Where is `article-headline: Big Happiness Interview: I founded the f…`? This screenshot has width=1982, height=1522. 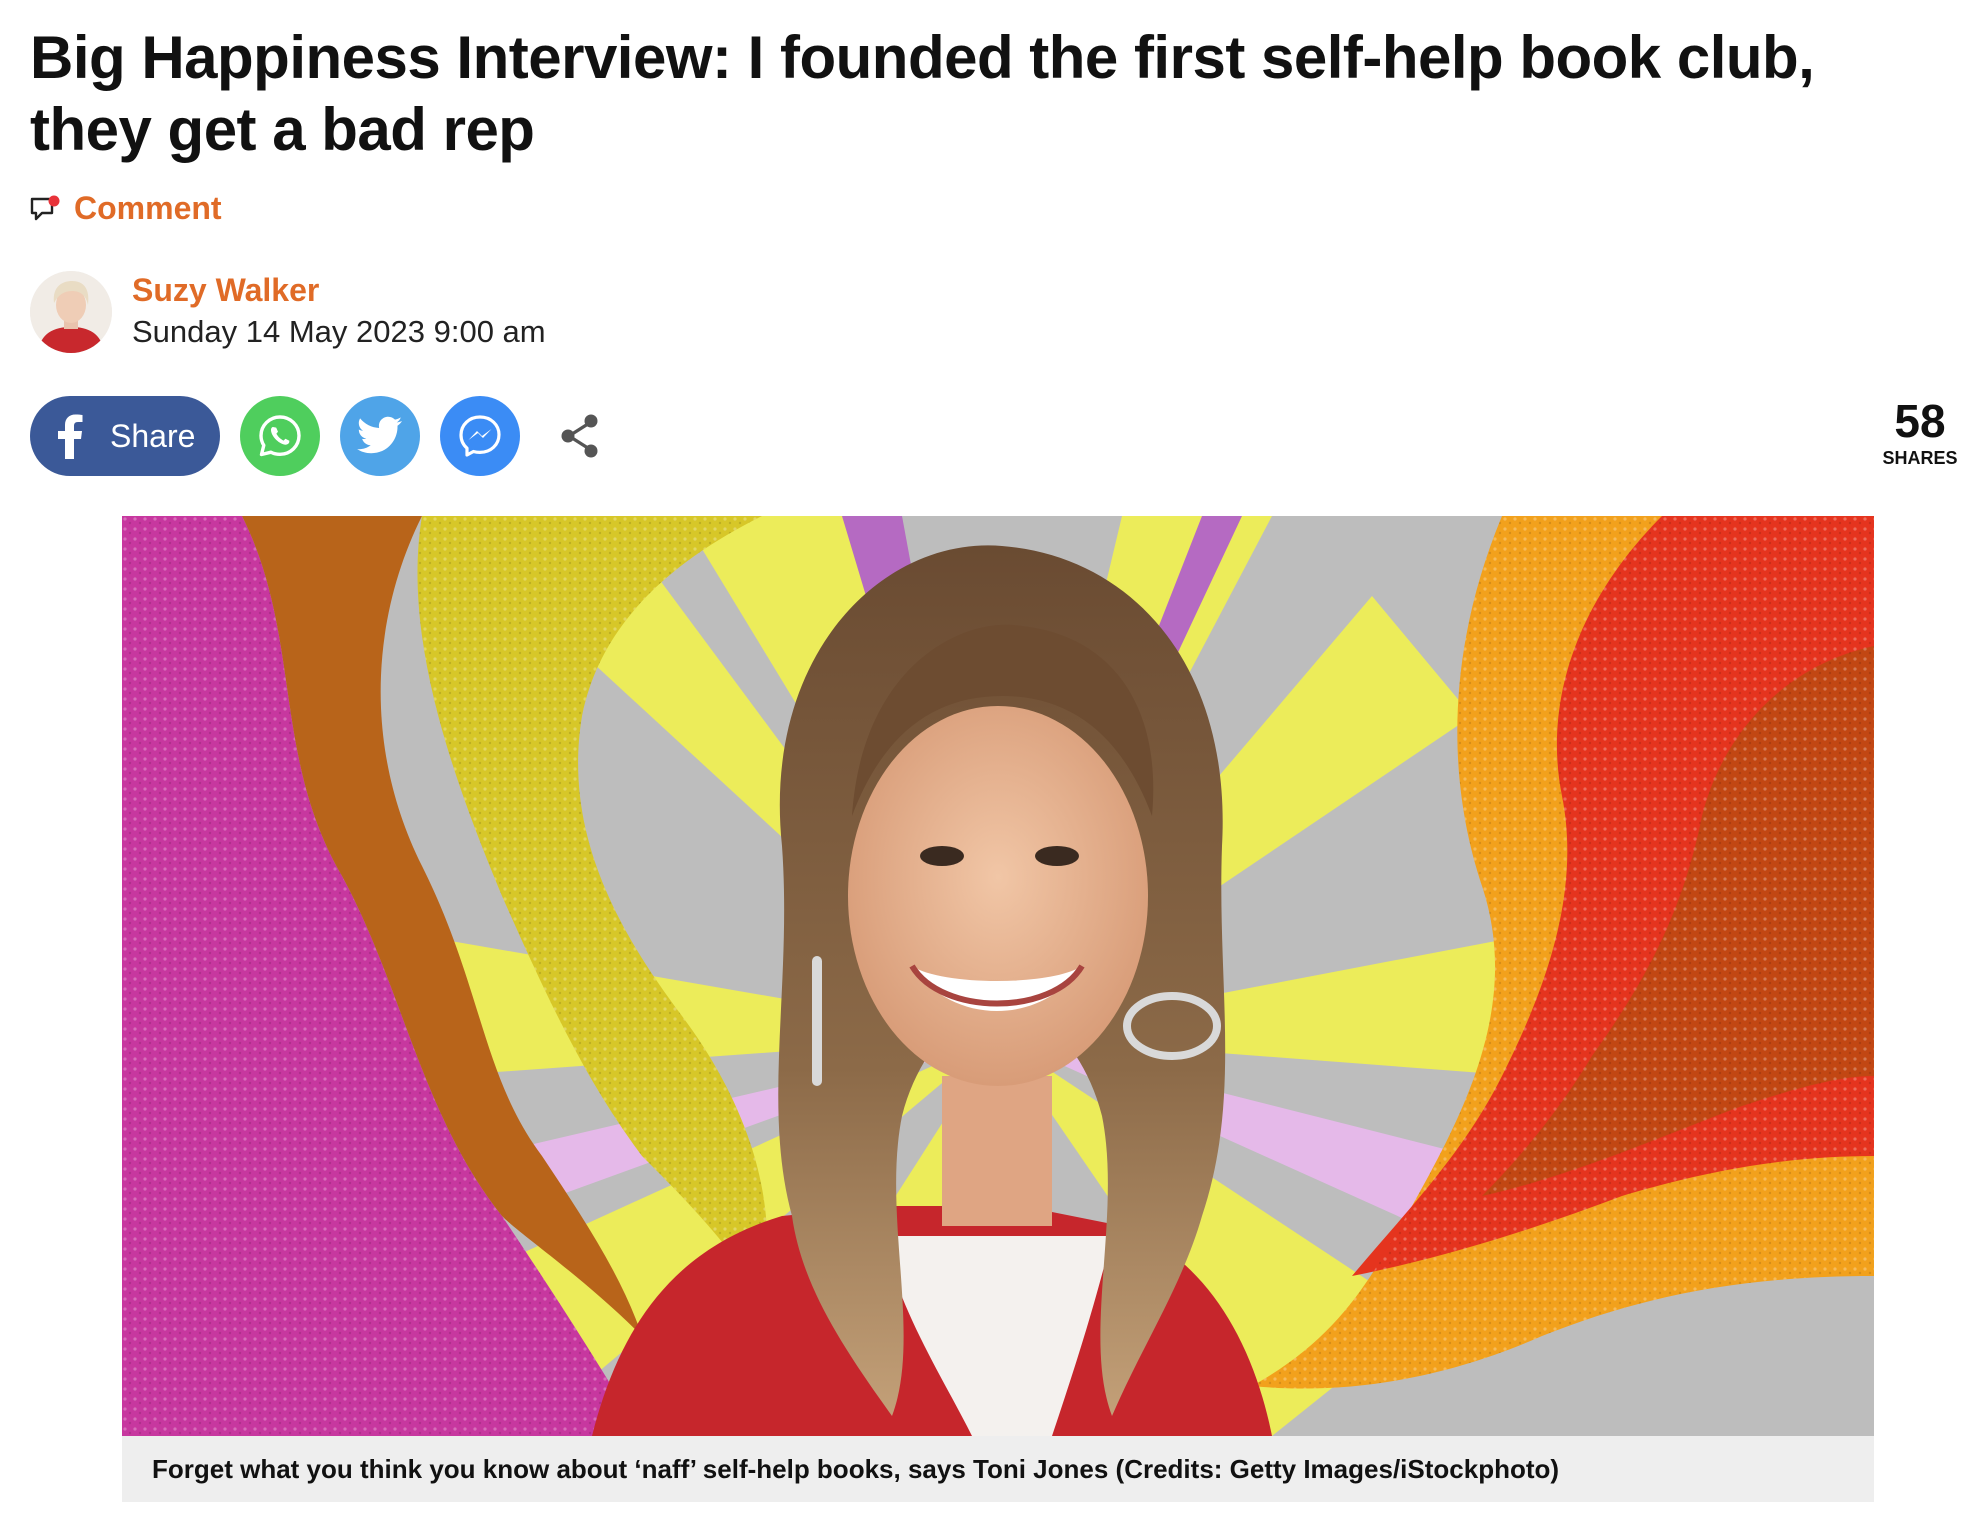 article-headline: Big Happiness Interview: I founded the f… is located at coordinates (922, 93).